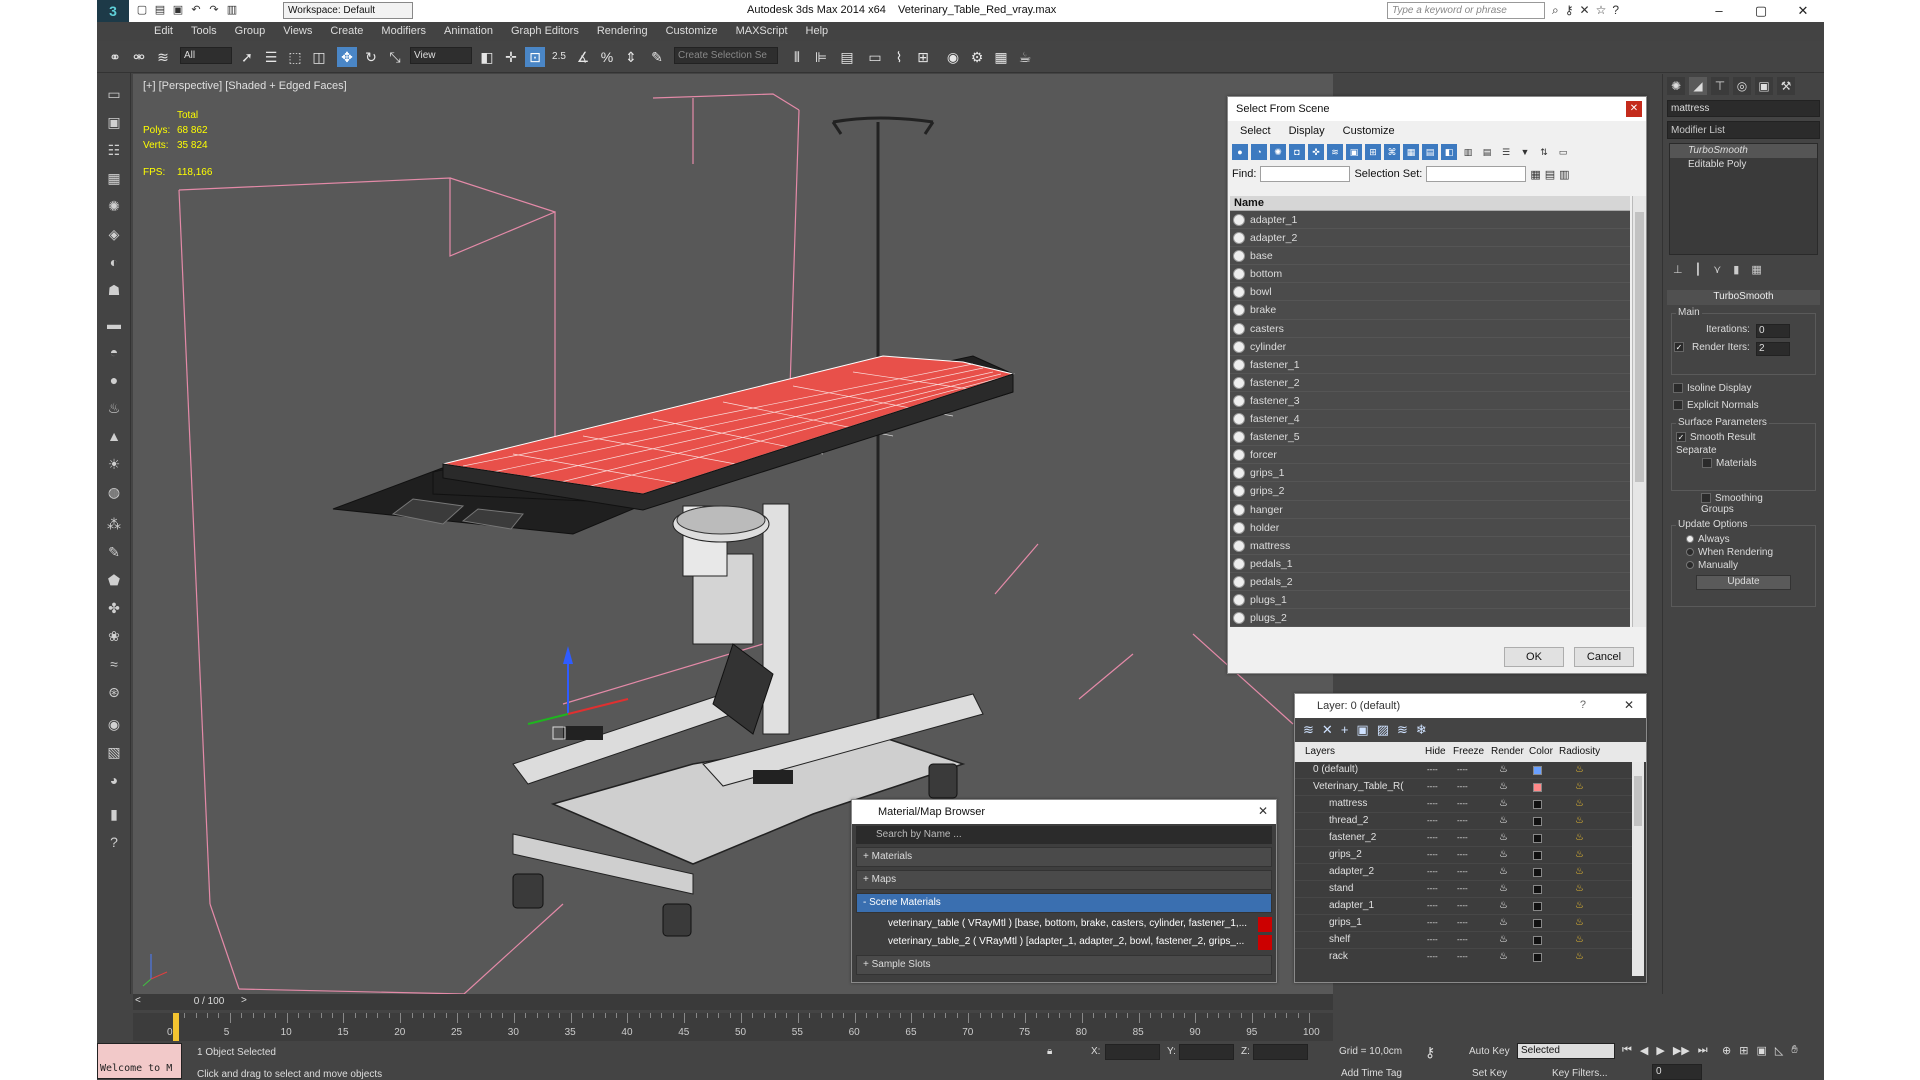 Image resolution: width=1920 pixels, height=1080 pixels. I want to click on column-header-name: Name, so click(1430, 203).